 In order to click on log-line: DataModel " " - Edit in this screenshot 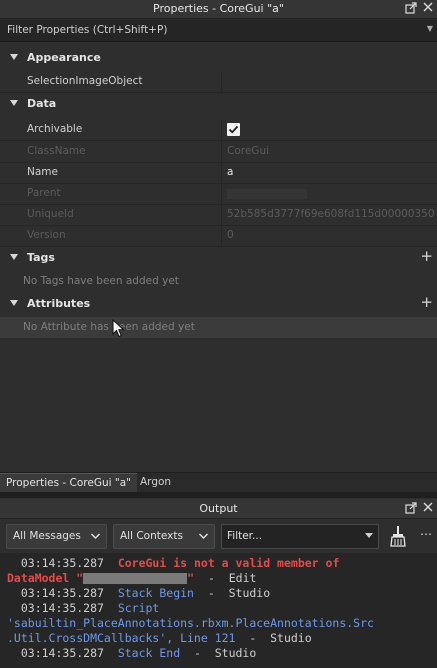, I will do `click(132, 578)`.